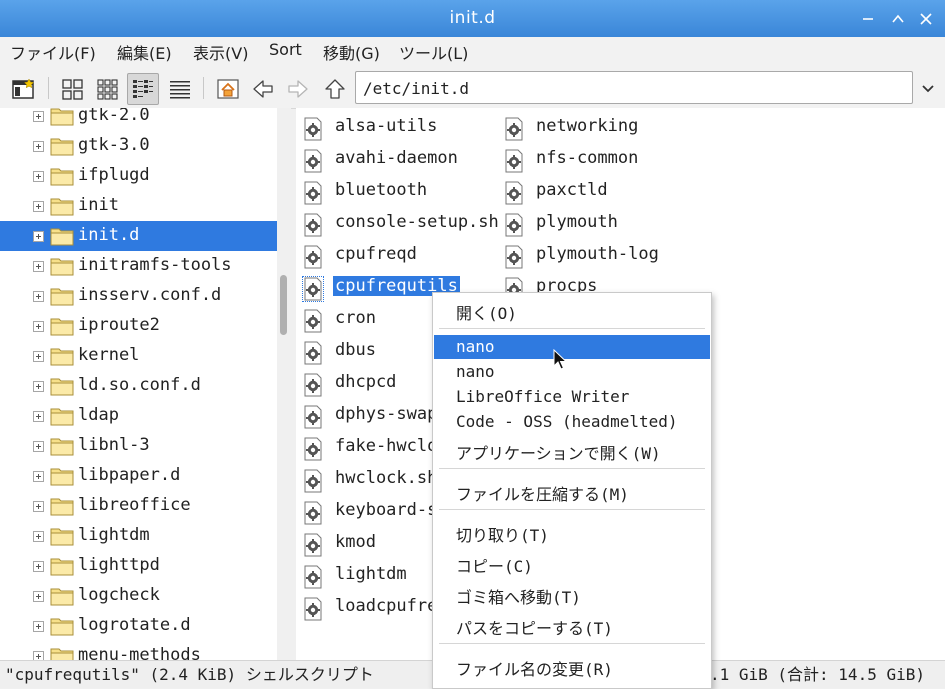 The width and height of the screenshot is (945, 689). What do you see at coordinates (494, 566) in the screenshot?
I see `context-menu-item-label: コピー(C)` at bounding box center [494, 566].